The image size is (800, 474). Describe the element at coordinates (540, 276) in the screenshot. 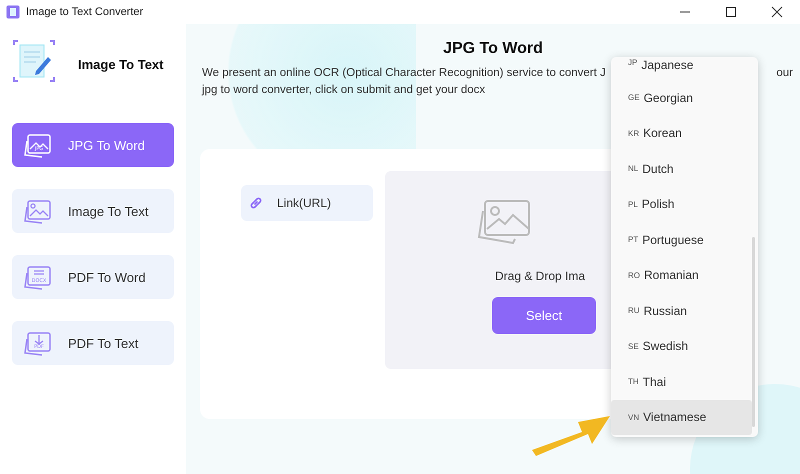

I see `drag-drop-text: Drag & Drop Ima` at that location.